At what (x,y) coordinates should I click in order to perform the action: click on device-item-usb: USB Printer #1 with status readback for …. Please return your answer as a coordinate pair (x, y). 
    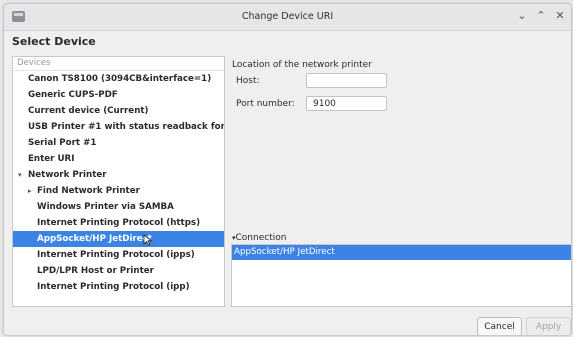
    Looking at the image, I should click on (118, 127).